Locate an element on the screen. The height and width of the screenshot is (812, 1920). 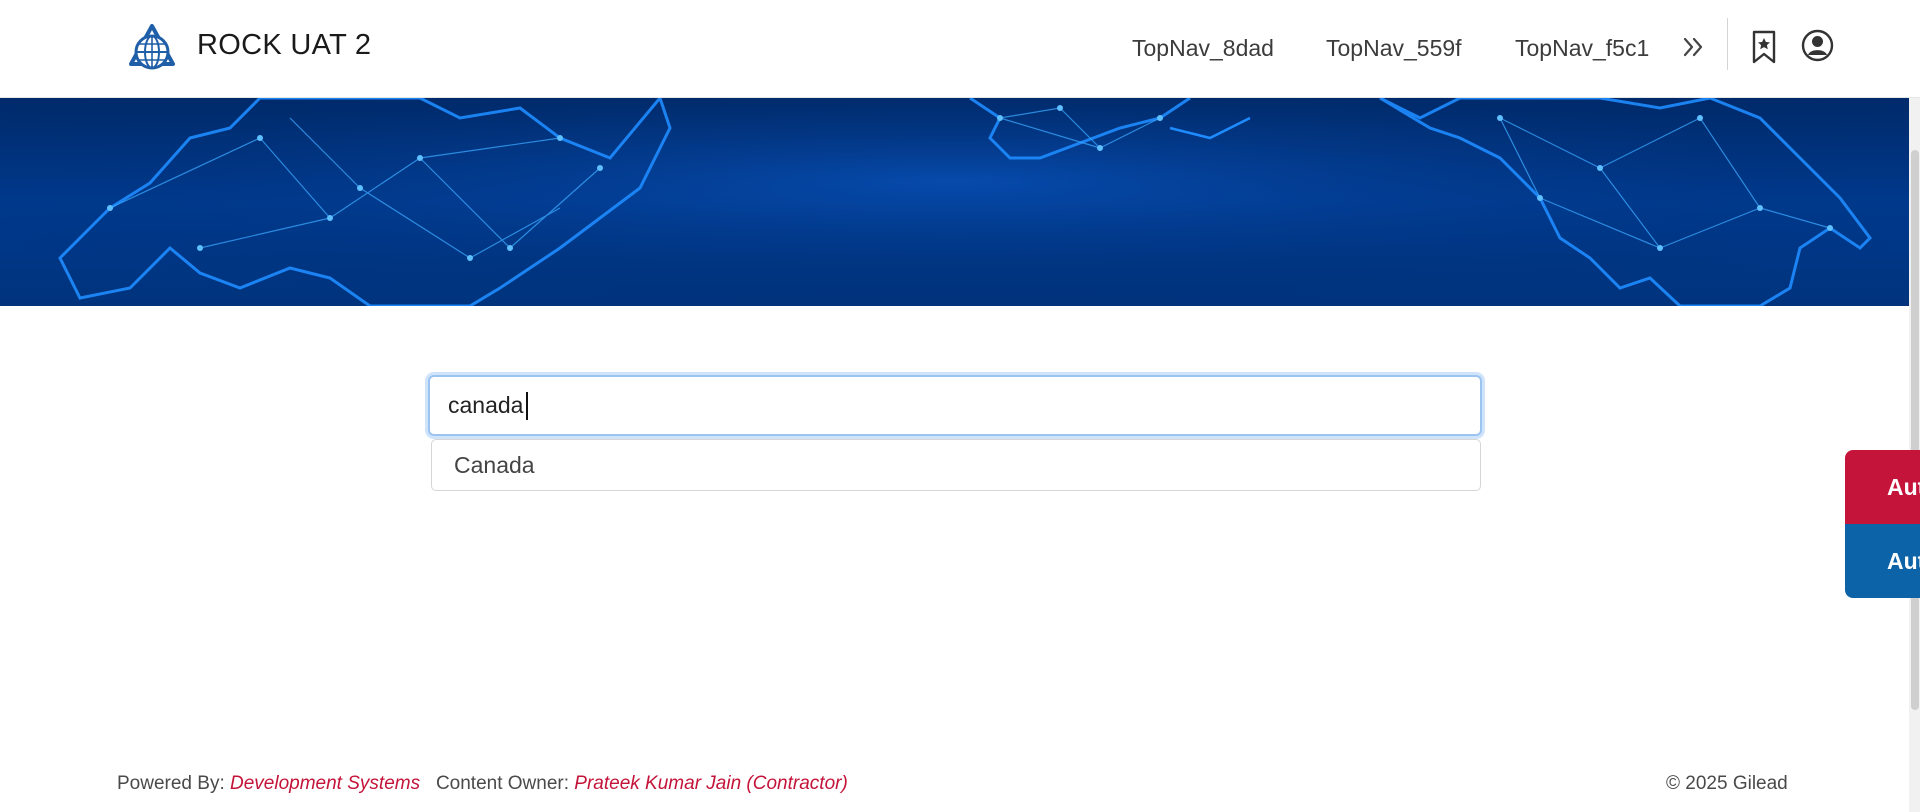
topnav-link-559f: TopNav_559f is located at coordinates (1394, 48).